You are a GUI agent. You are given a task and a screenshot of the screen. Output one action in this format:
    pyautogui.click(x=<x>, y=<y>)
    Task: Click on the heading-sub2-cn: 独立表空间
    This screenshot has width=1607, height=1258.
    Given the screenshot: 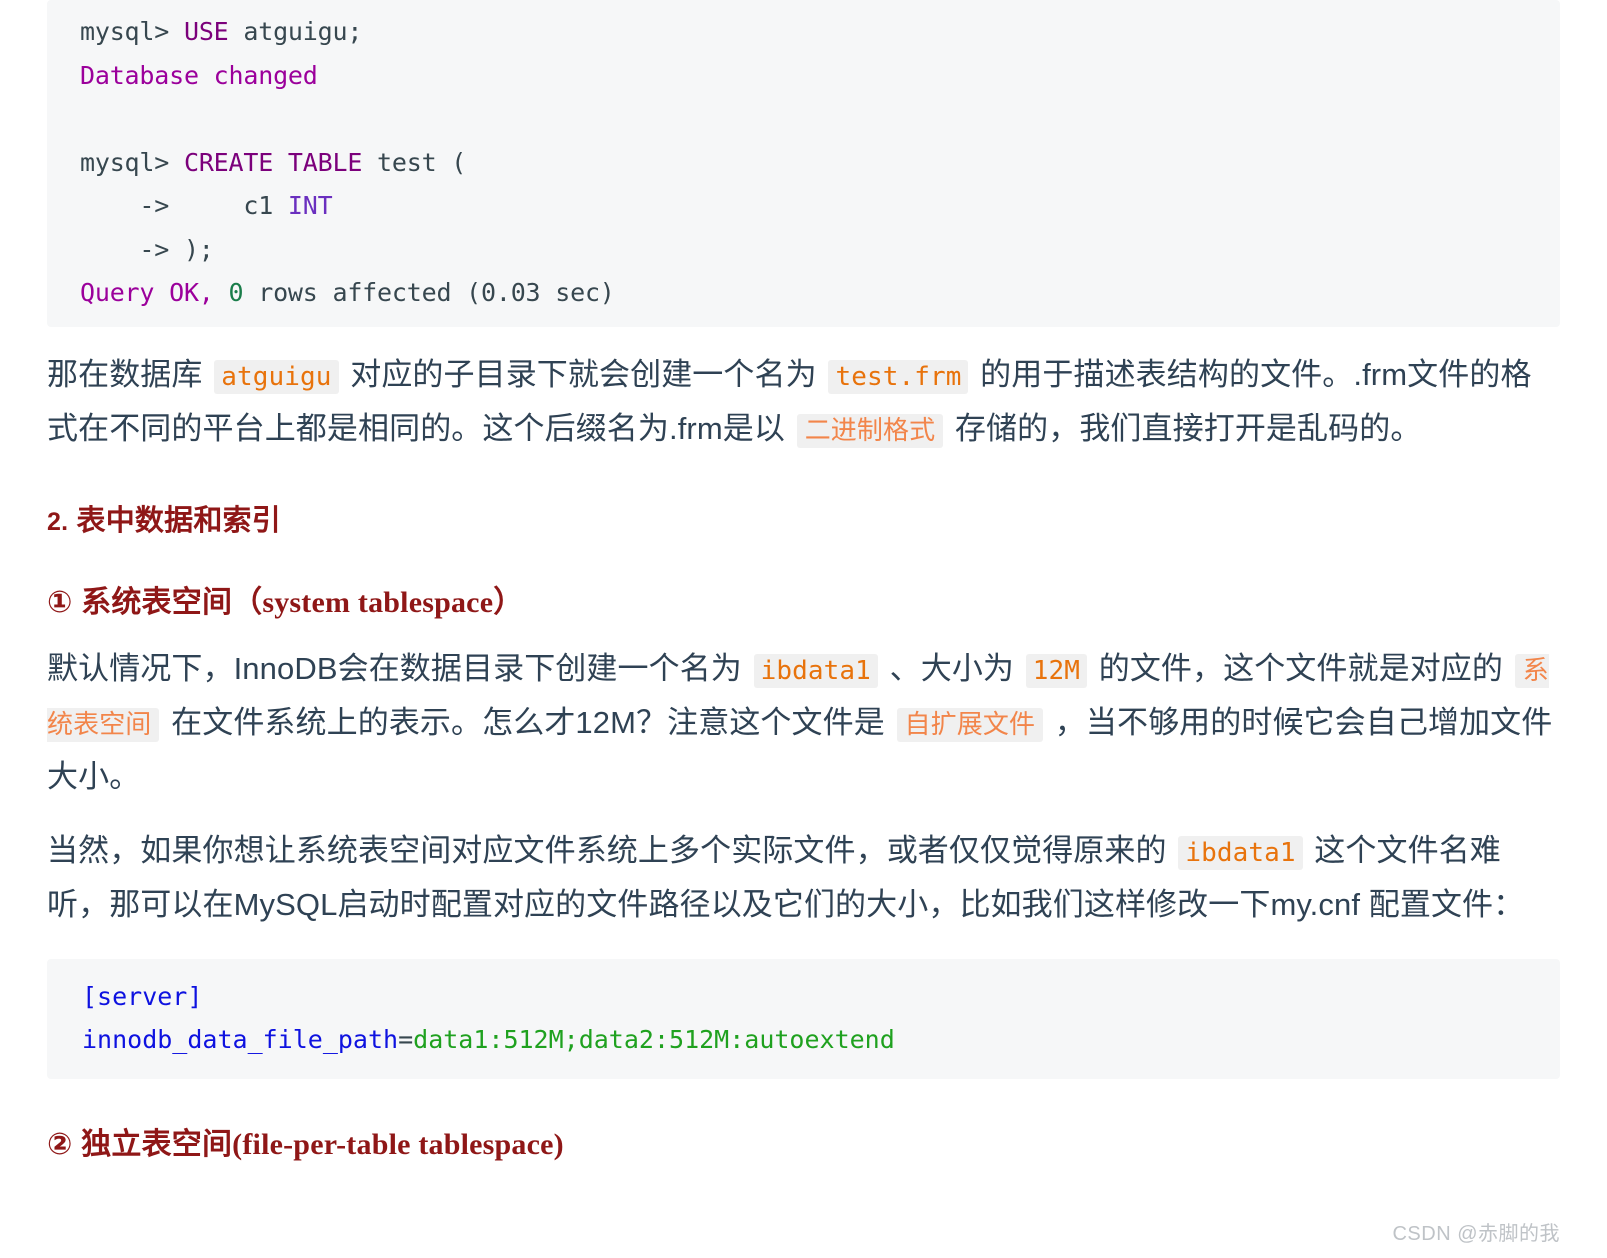 What is the action you would take?
    pyautogui.click(x=157, y=1144)
    